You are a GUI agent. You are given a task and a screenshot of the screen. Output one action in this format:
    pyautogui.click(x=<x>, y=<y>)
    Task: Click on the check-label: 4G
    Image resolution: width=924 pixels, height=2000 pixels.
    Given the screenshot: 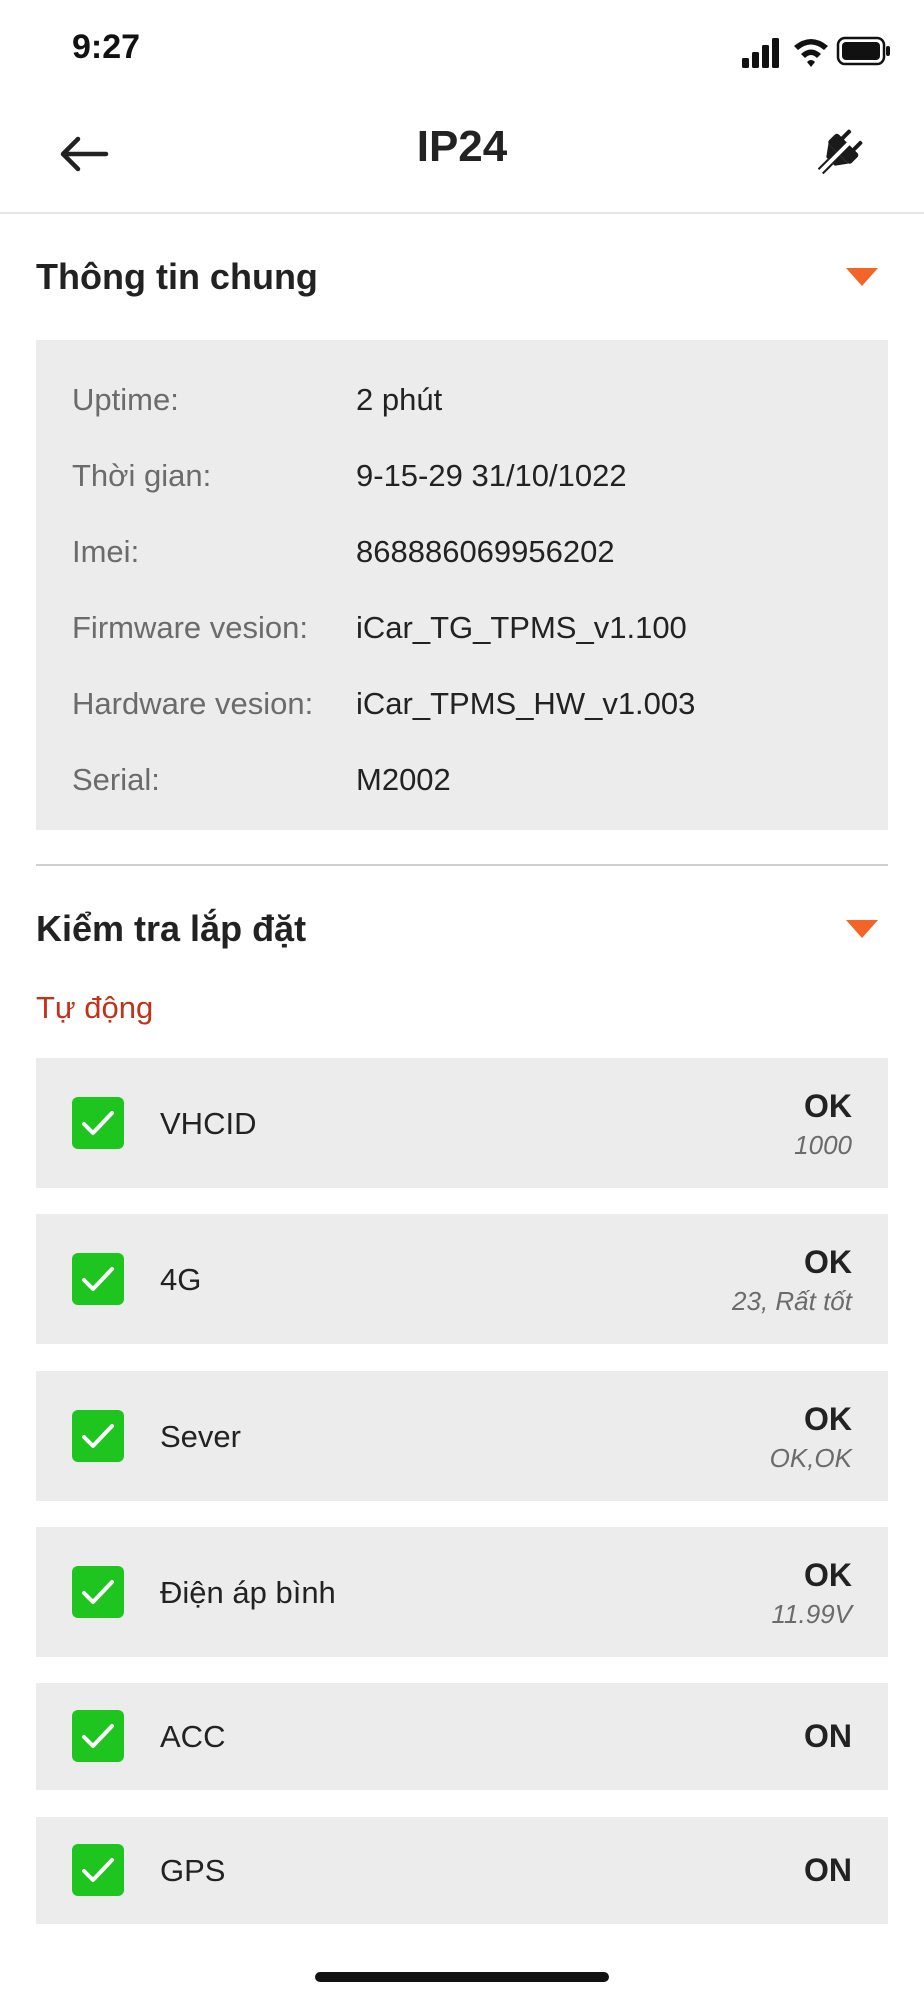 What is the action you would take?
    pyautogui.click(x=181, y=1279)
    